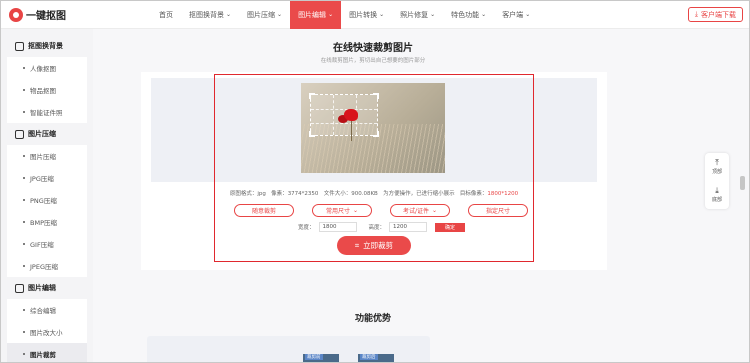 This screenshot has width=750, height=363. I want to click on sidebar-group-title: 抠图换背景, so click(45, 46).